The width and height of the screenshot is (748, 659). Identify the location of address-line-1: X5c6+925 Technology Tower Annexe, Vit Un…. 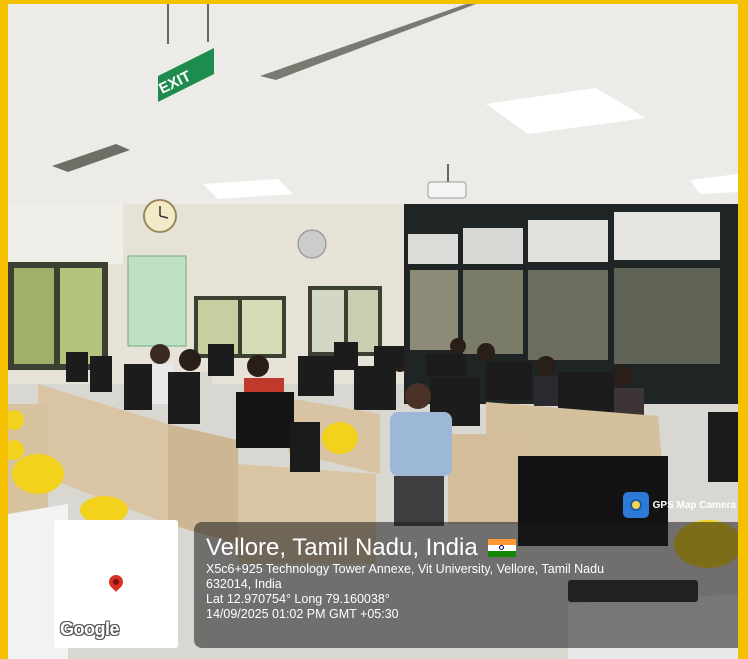
(405, 569).